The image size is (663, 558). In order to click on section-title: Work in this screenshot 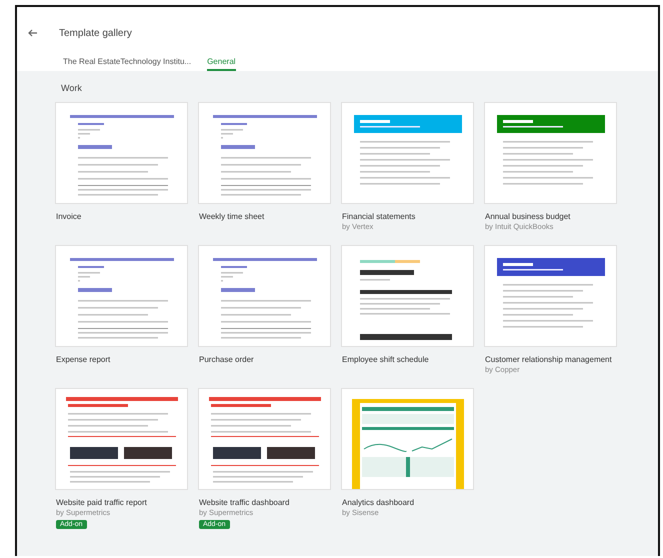, I will do `click(71, 88)`.